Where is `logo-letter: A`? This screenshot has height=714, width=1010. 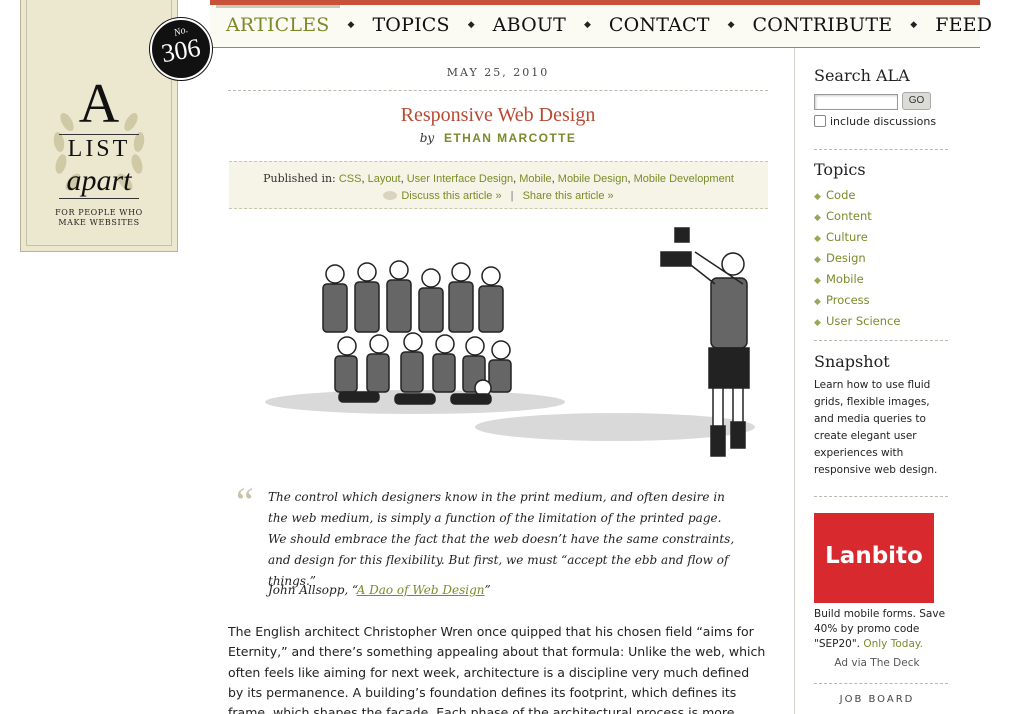 logo-letter: A is located at coordinates (99, 104).